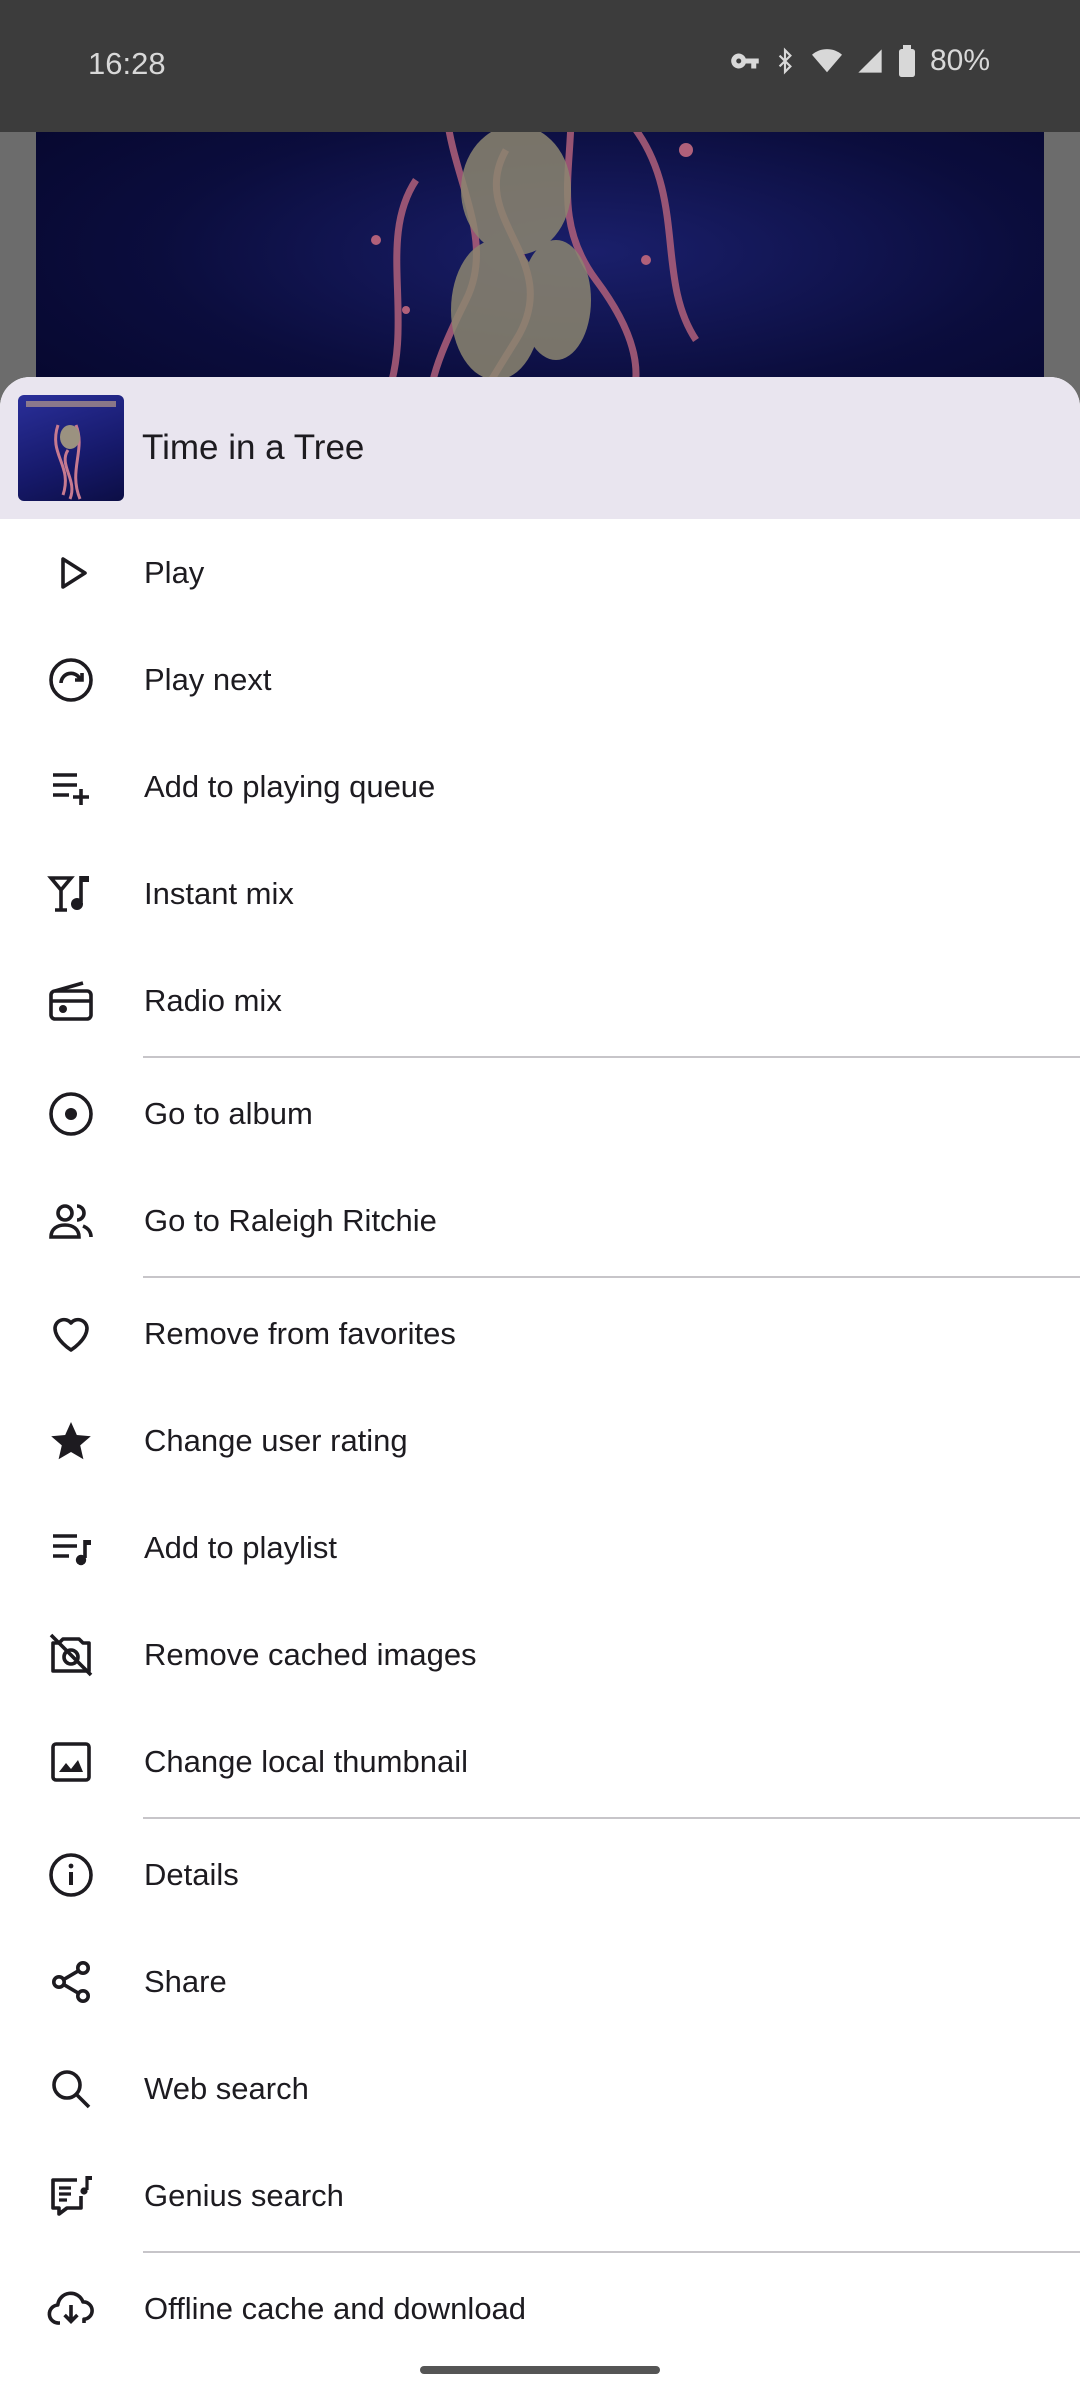  Describe the element at coordinates (253, 447) in the screenshot. I see `sheet-title: Time in a Tree` at that location.